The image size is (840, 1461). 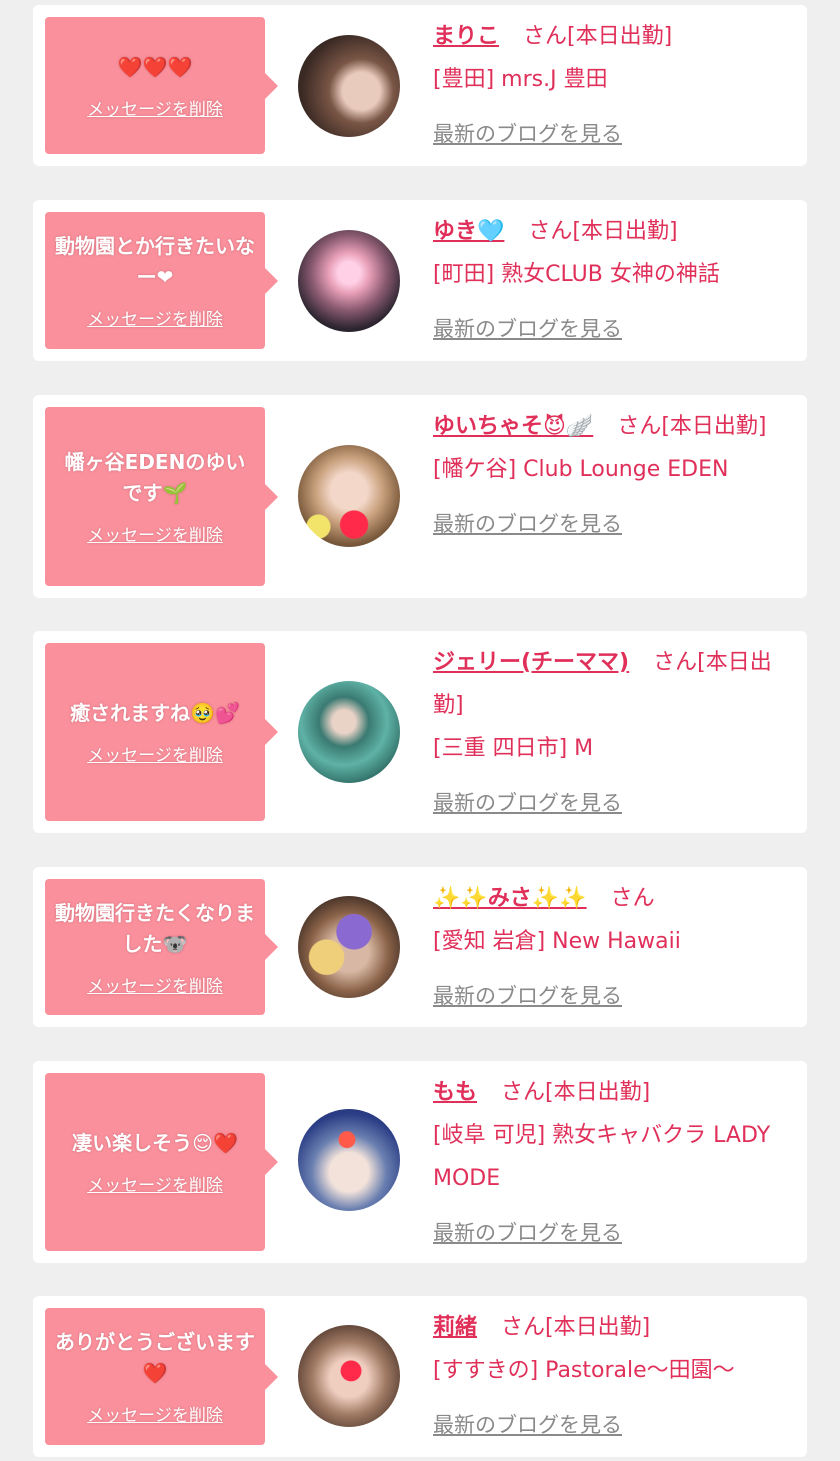 What do you see at coordinates (513, 748) in the screenshot?
I see `shop-info: [三重 四日市] M` at bounding box center [513, 748].